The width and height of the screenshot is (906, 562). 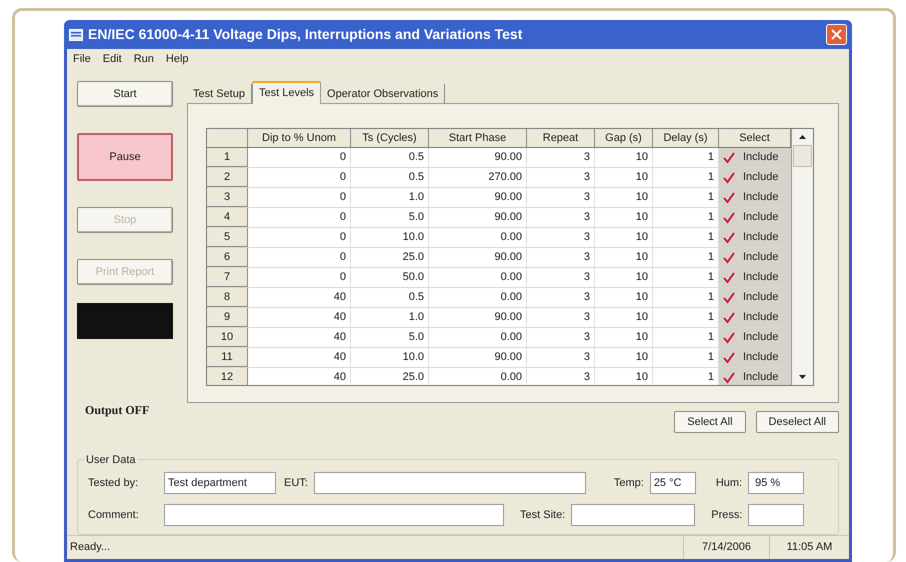 I want to click on eut-field, so click(x=450, y=483).